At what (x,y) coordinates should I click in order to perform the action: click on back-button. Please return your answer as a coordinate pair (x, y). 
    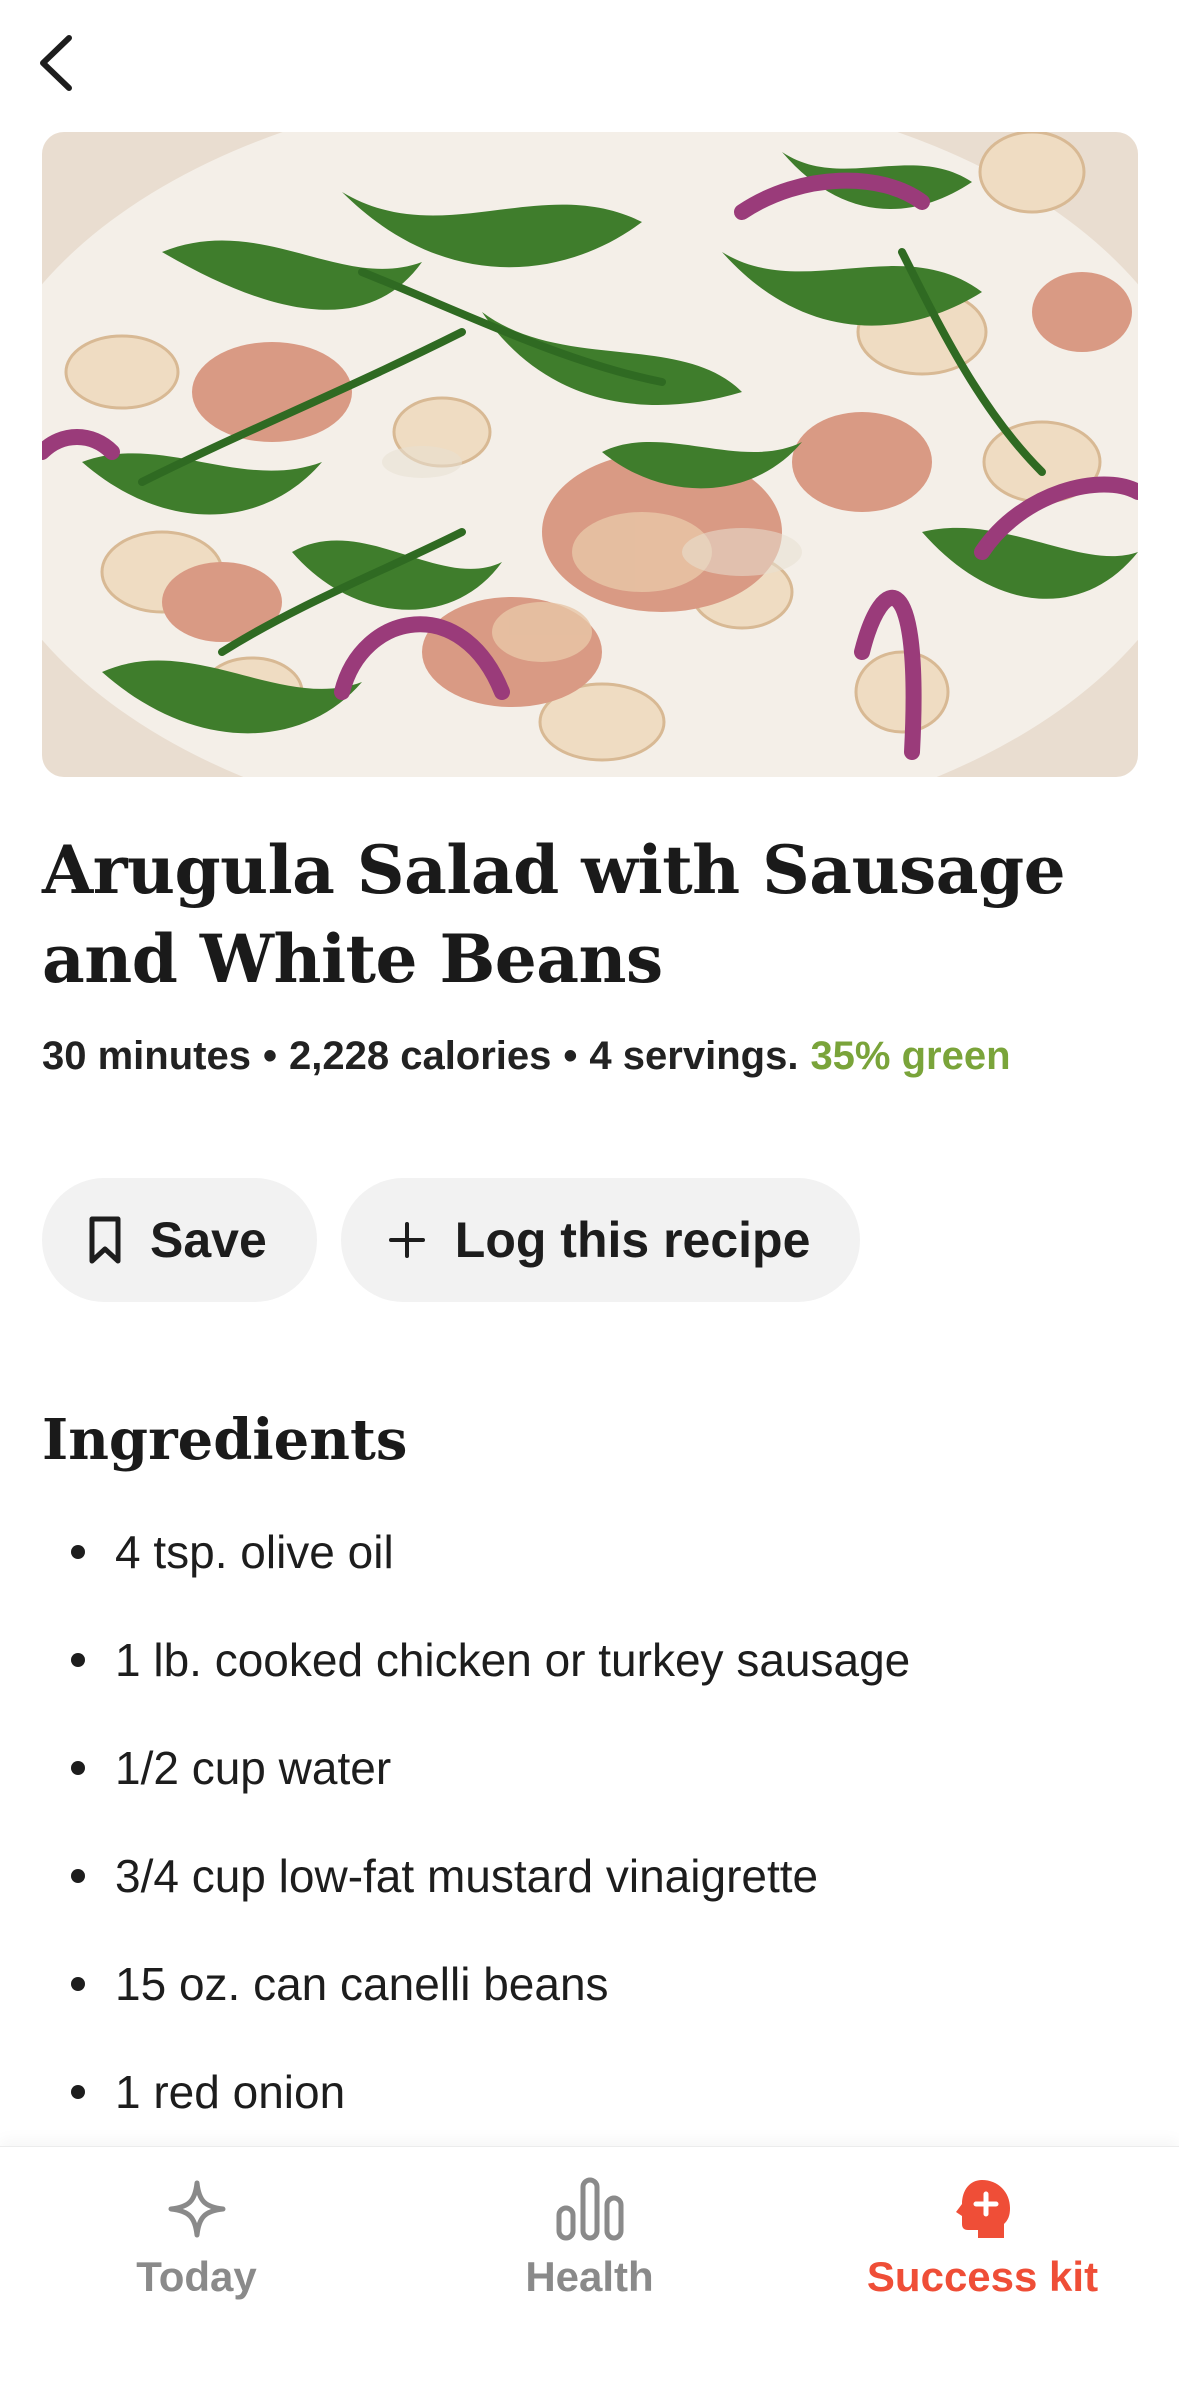
    Looking at the image, I should click on (55, 63).